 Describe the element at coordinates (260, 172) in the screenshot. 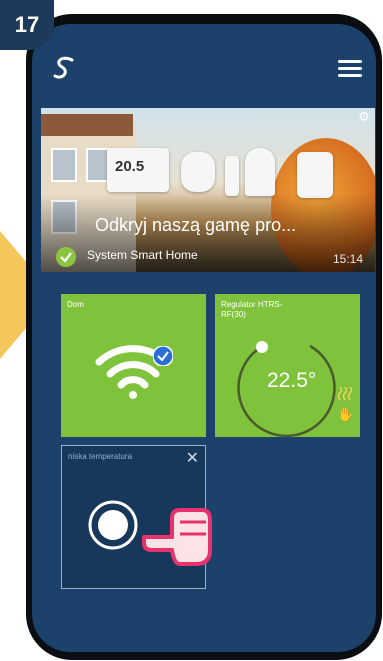

I see `gateway-device-image` at that location.